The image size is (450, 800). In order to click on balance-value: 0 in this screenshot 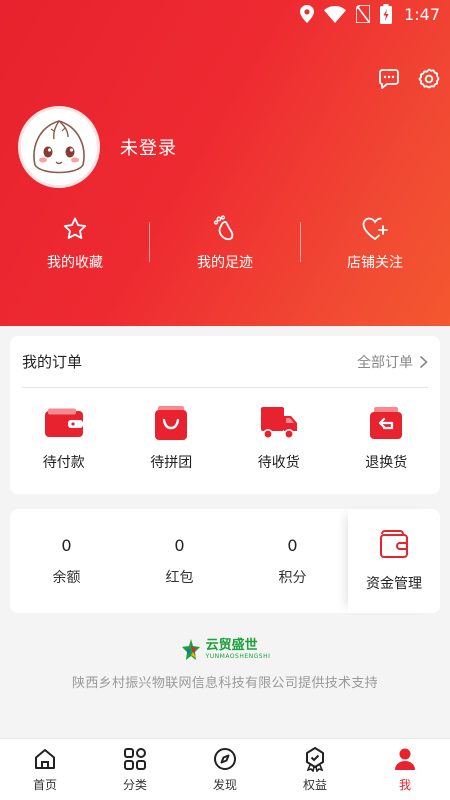, I will do `click(66, 545)`.